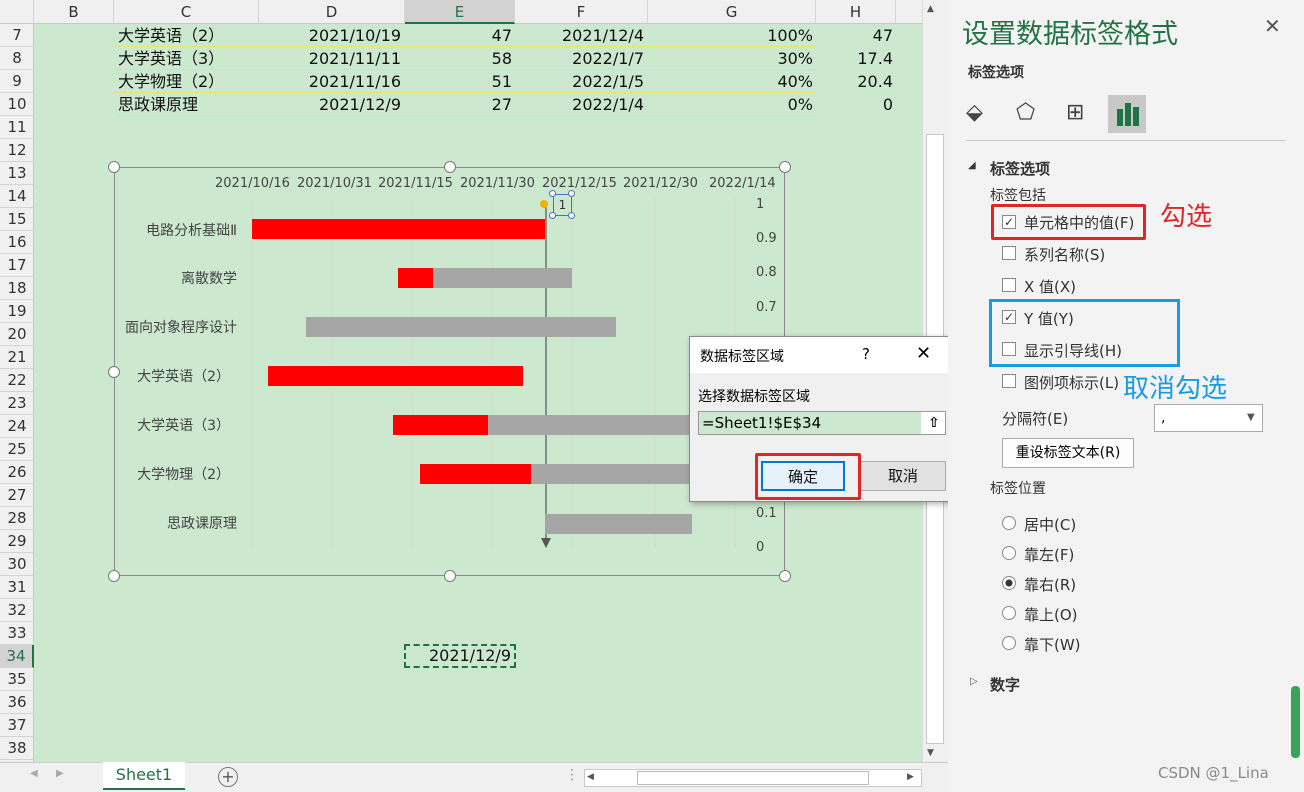  I want to click on row-header-21: 21, so click(17, 357).